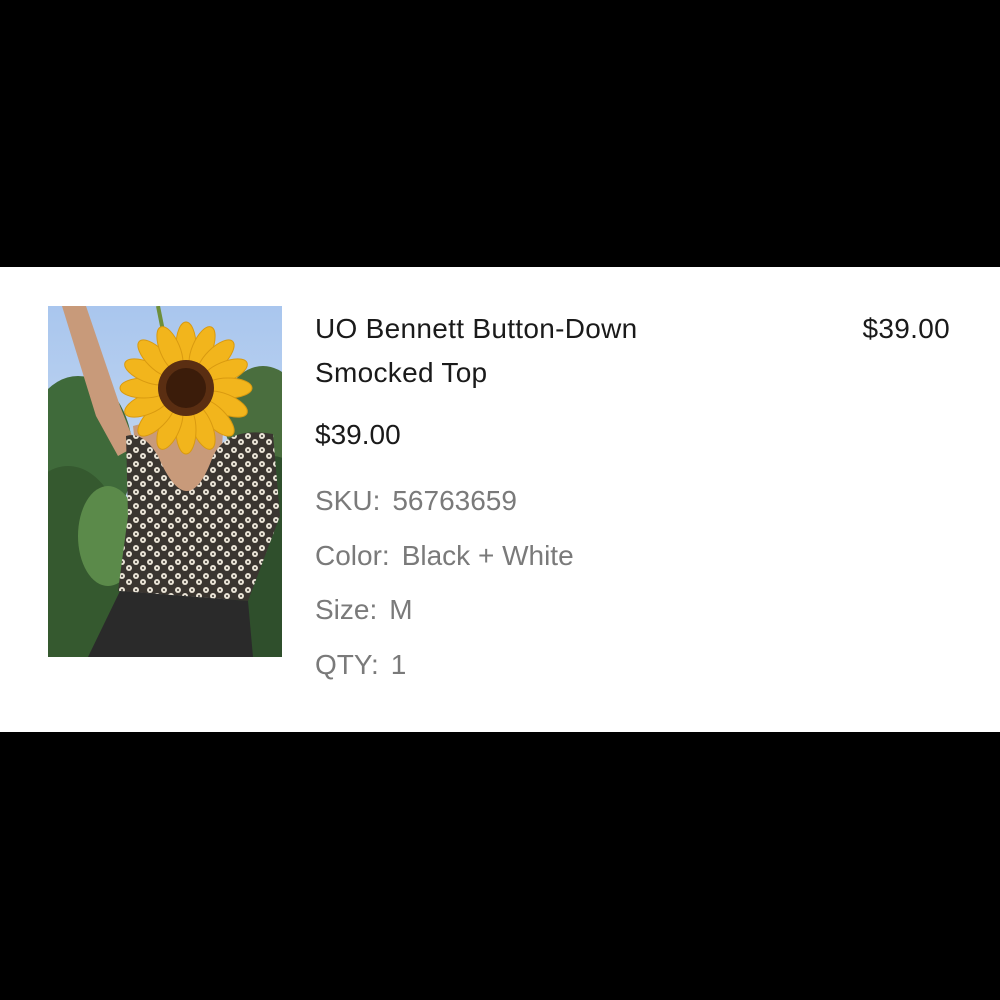 This screenshot has width=1000, height=1000. What do you see at coordinates (347, 664) in the screenshot?
I see `quantity-label: QTY:` at bounding box center [347, 664].